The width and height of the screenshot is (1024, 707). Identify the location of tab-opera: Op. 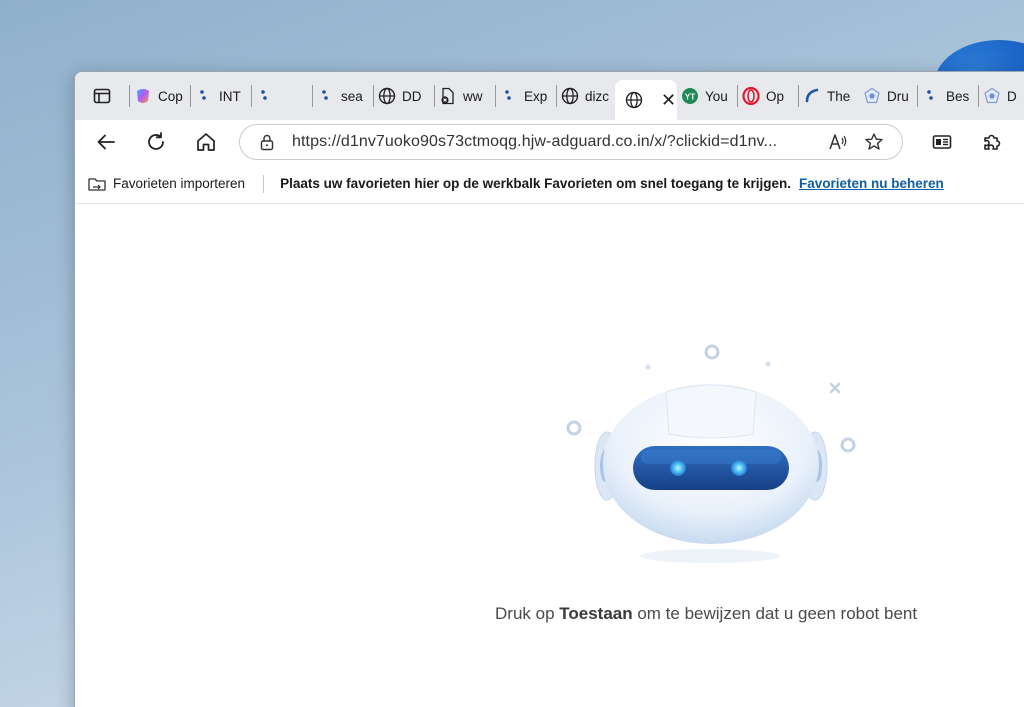
(768, 96).